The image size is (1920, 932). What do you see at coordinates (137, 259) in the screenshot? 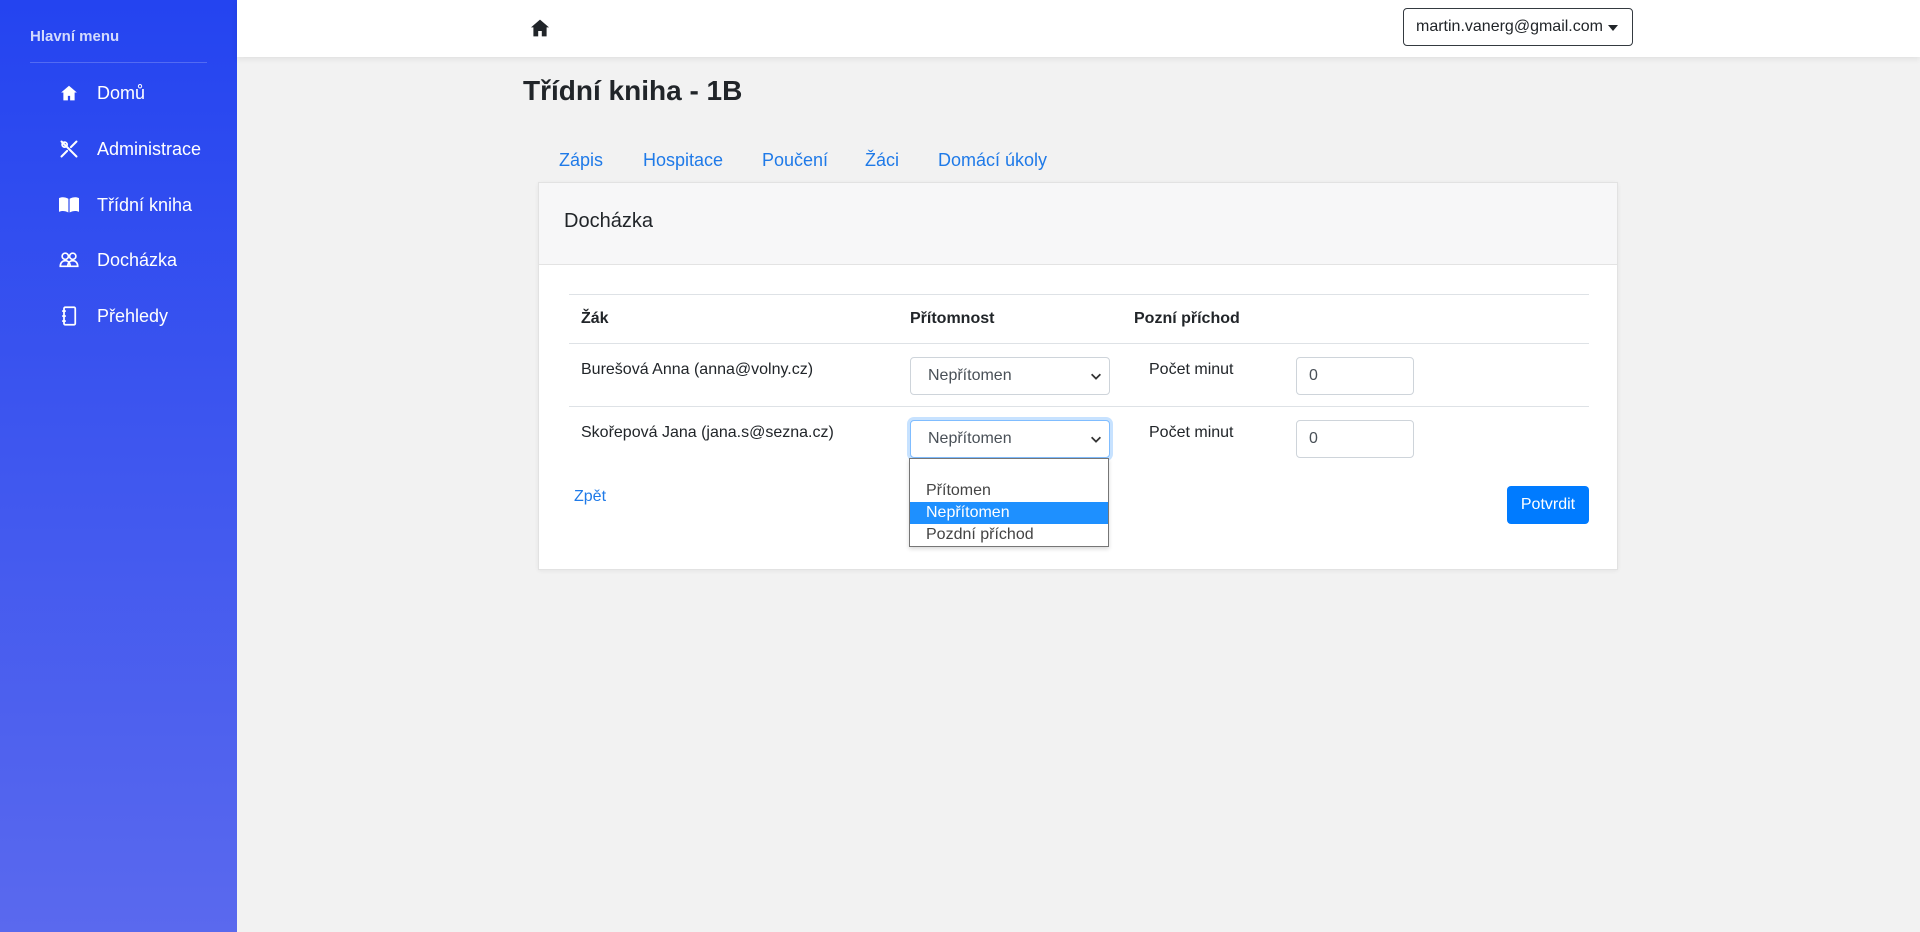
I see `sidebar-item-label: Docházka` at bounding box center [137, 259].